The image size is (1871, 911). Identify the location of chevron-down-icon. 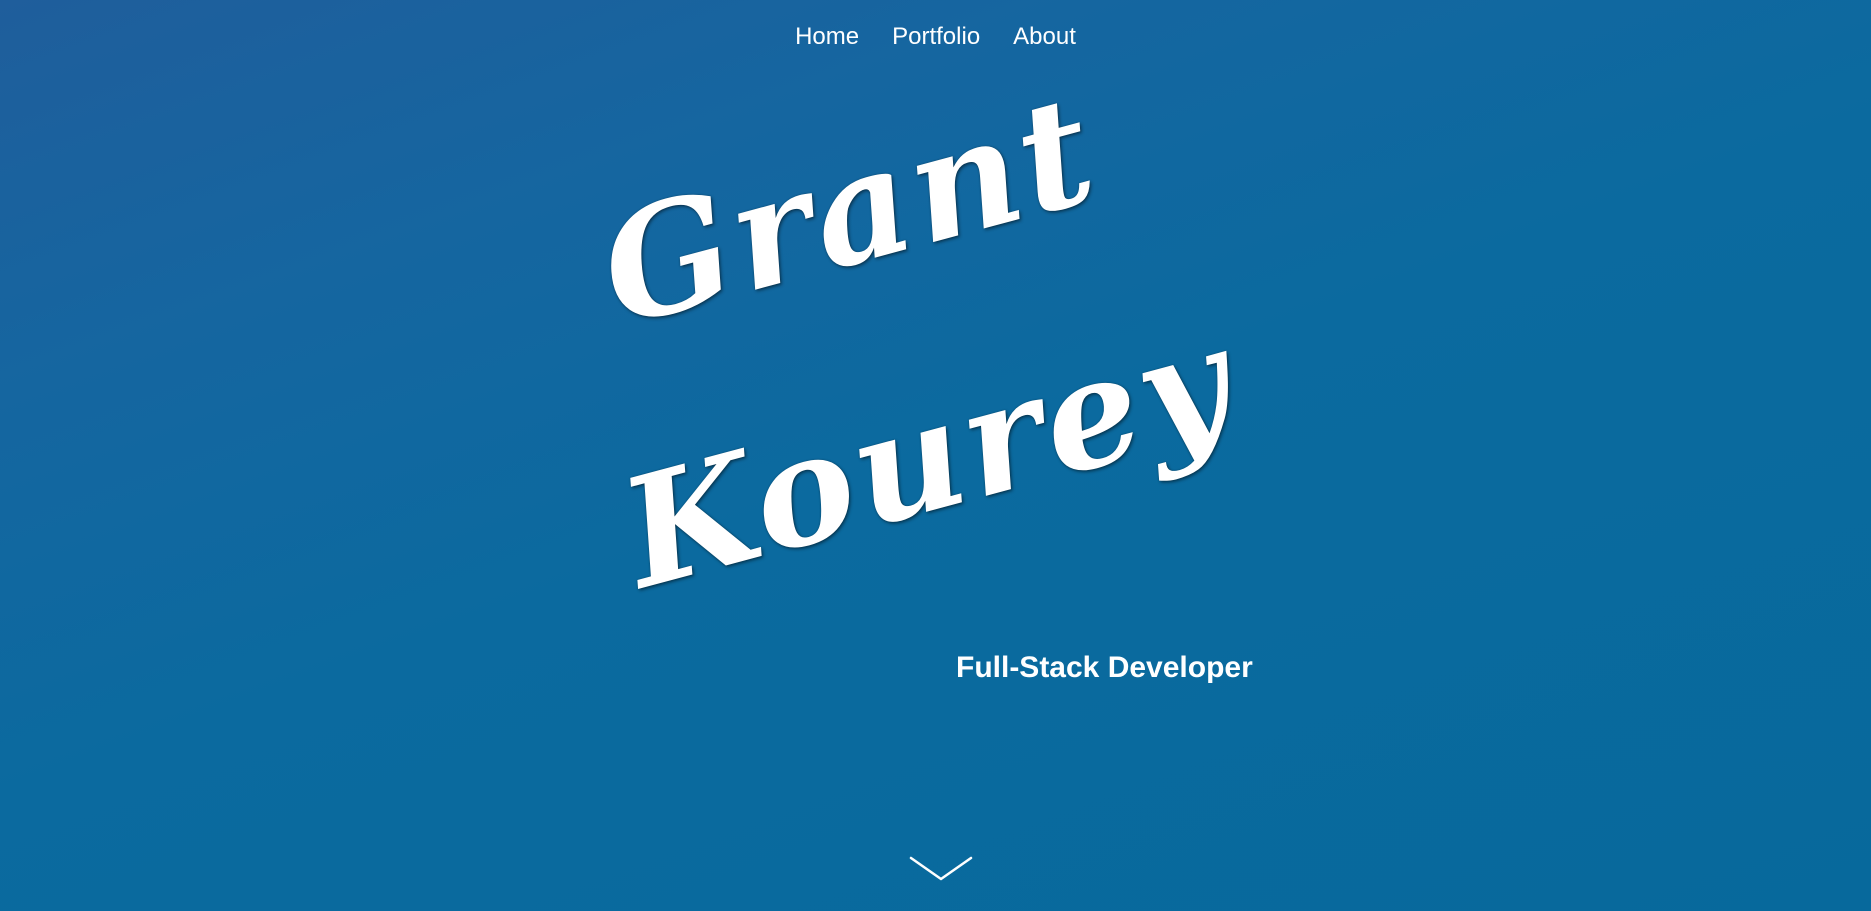
(941, 868).